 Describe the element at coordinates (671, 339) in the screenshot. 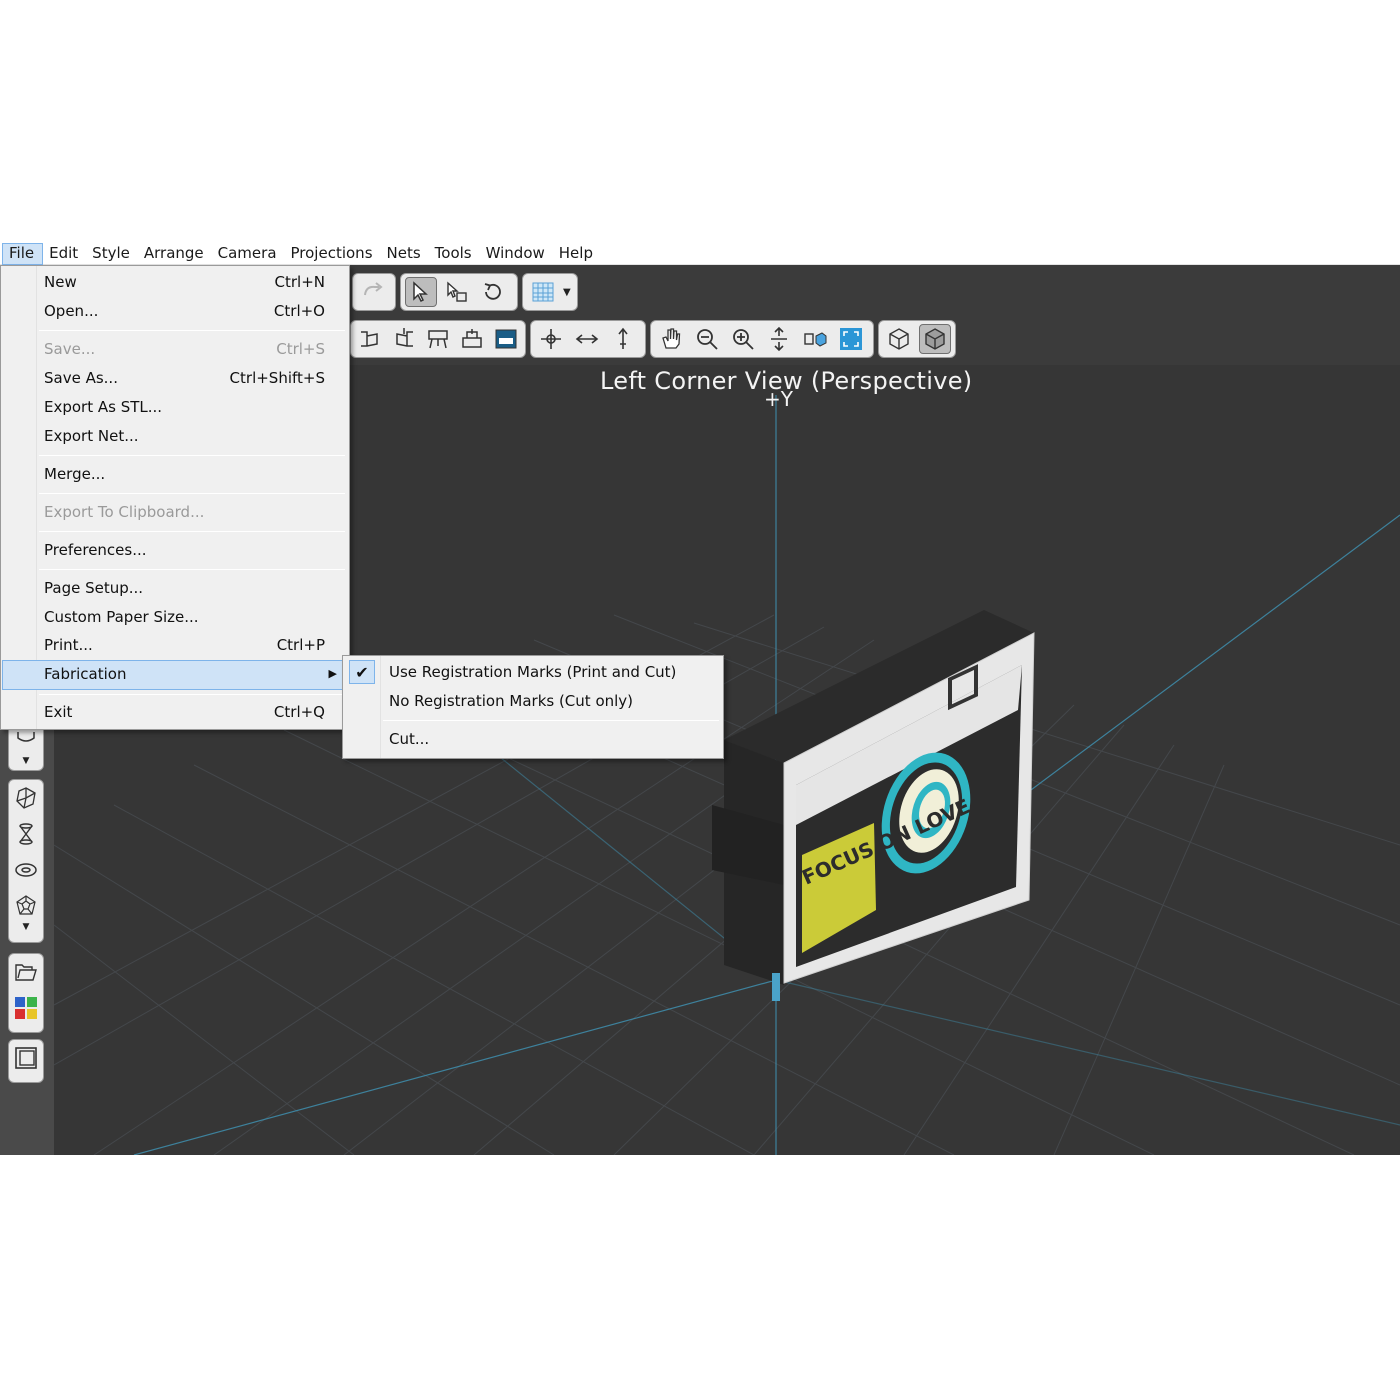

I see `pan-icon` at that location.